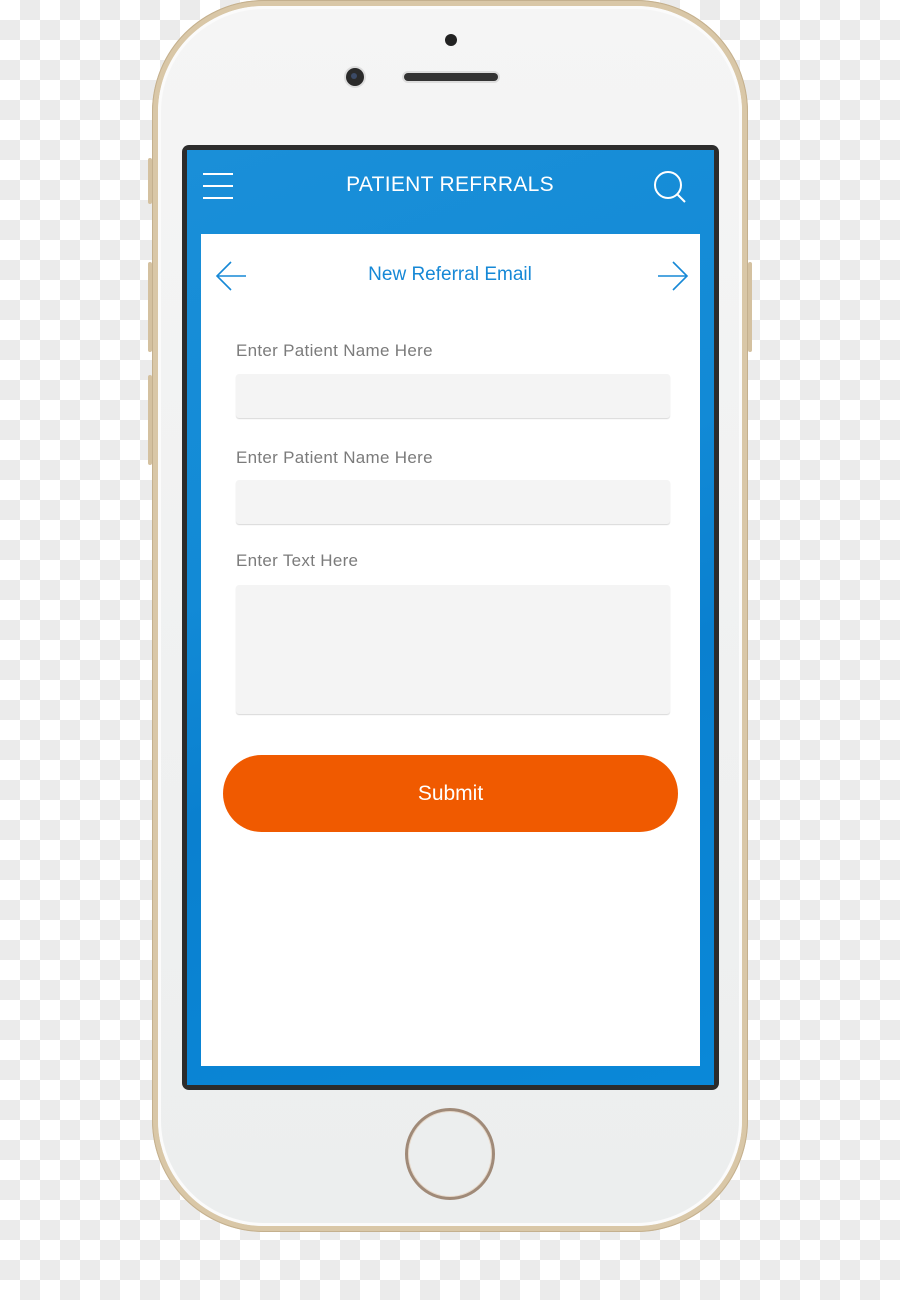  I want to click on search-icon, so click(670, 187).